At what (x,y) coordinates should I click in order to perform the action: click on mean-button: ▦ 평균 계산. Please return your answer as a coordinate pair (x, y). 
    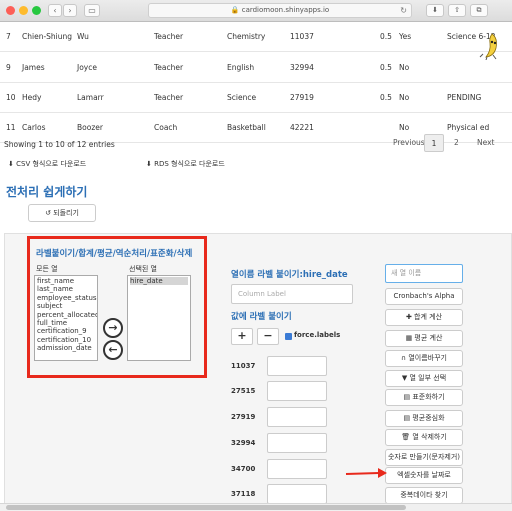
    Looking at the image, I should click on (424, 338).